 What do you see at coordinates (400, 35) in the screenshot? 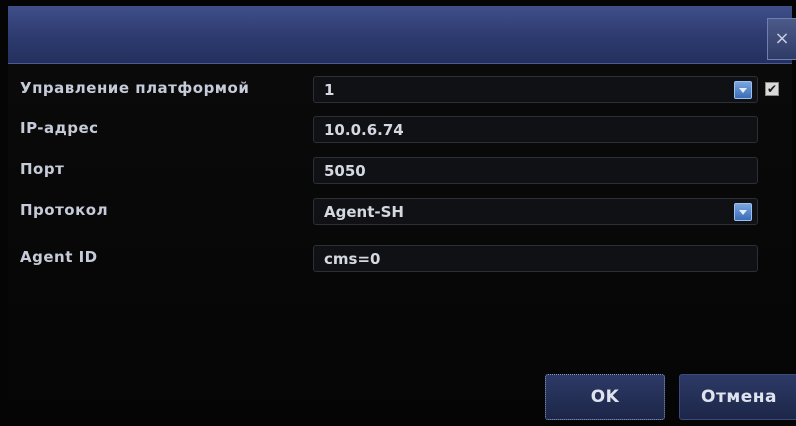
I see `title-bar` at bounding box center [400, 35].